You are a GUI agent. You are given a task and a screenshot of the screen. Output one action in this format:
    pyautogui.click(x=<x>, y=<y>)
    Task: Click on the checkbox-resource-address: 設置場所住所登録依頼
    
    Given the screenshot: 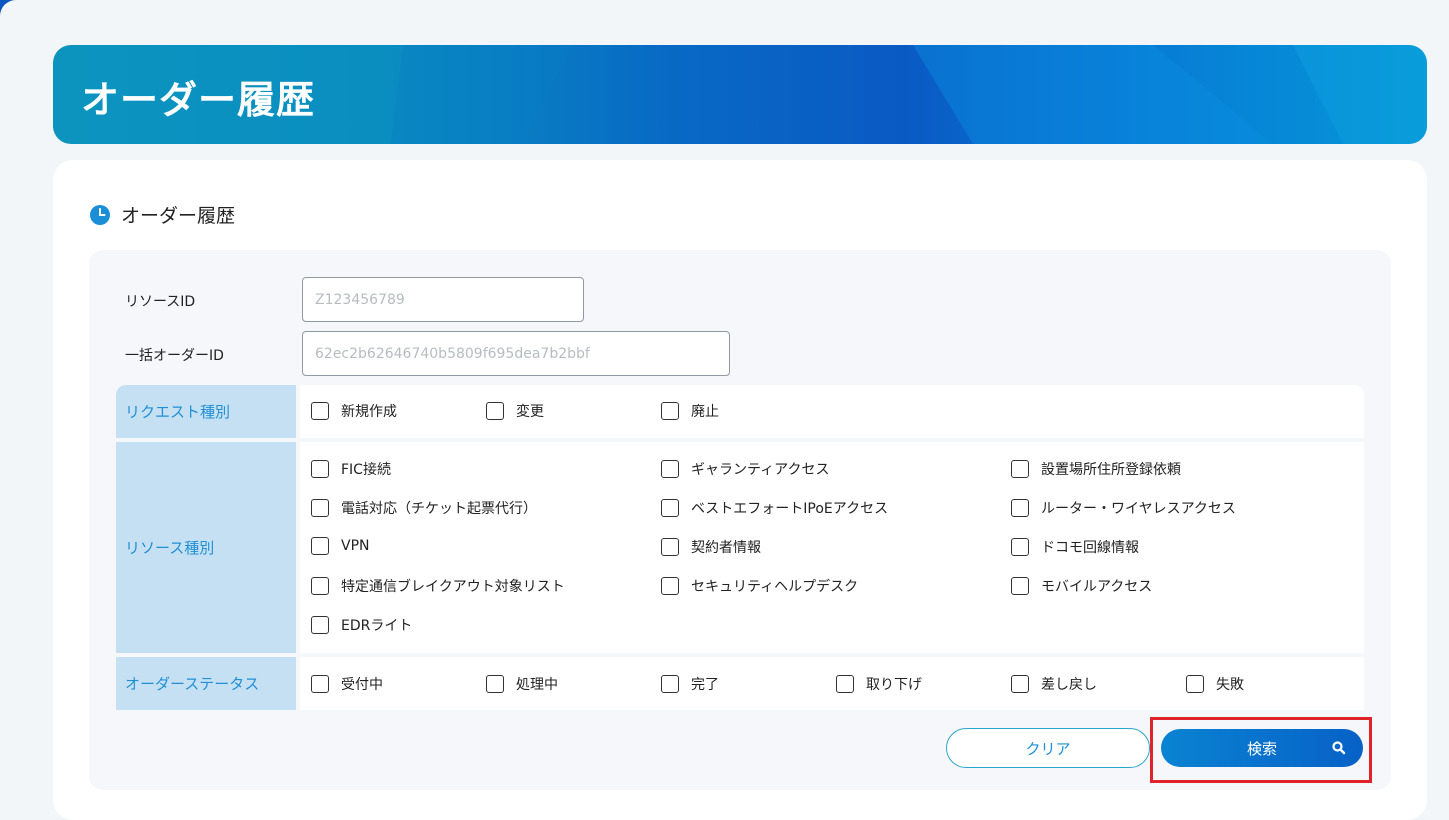 What is the action you would take?
    pyautogui.click(x=1096, y=469)
    